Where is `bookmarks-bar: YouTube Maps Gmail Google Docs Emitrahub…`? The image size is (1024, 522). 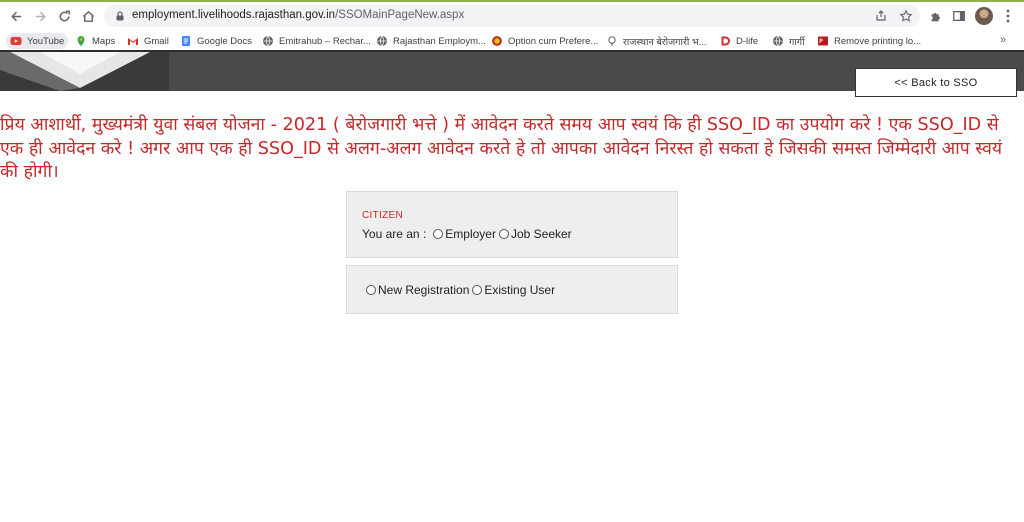 bookmarks-bar: YouTube Maps Gmail Google Docs Emitrahub… is located at coordinates (512, 41).